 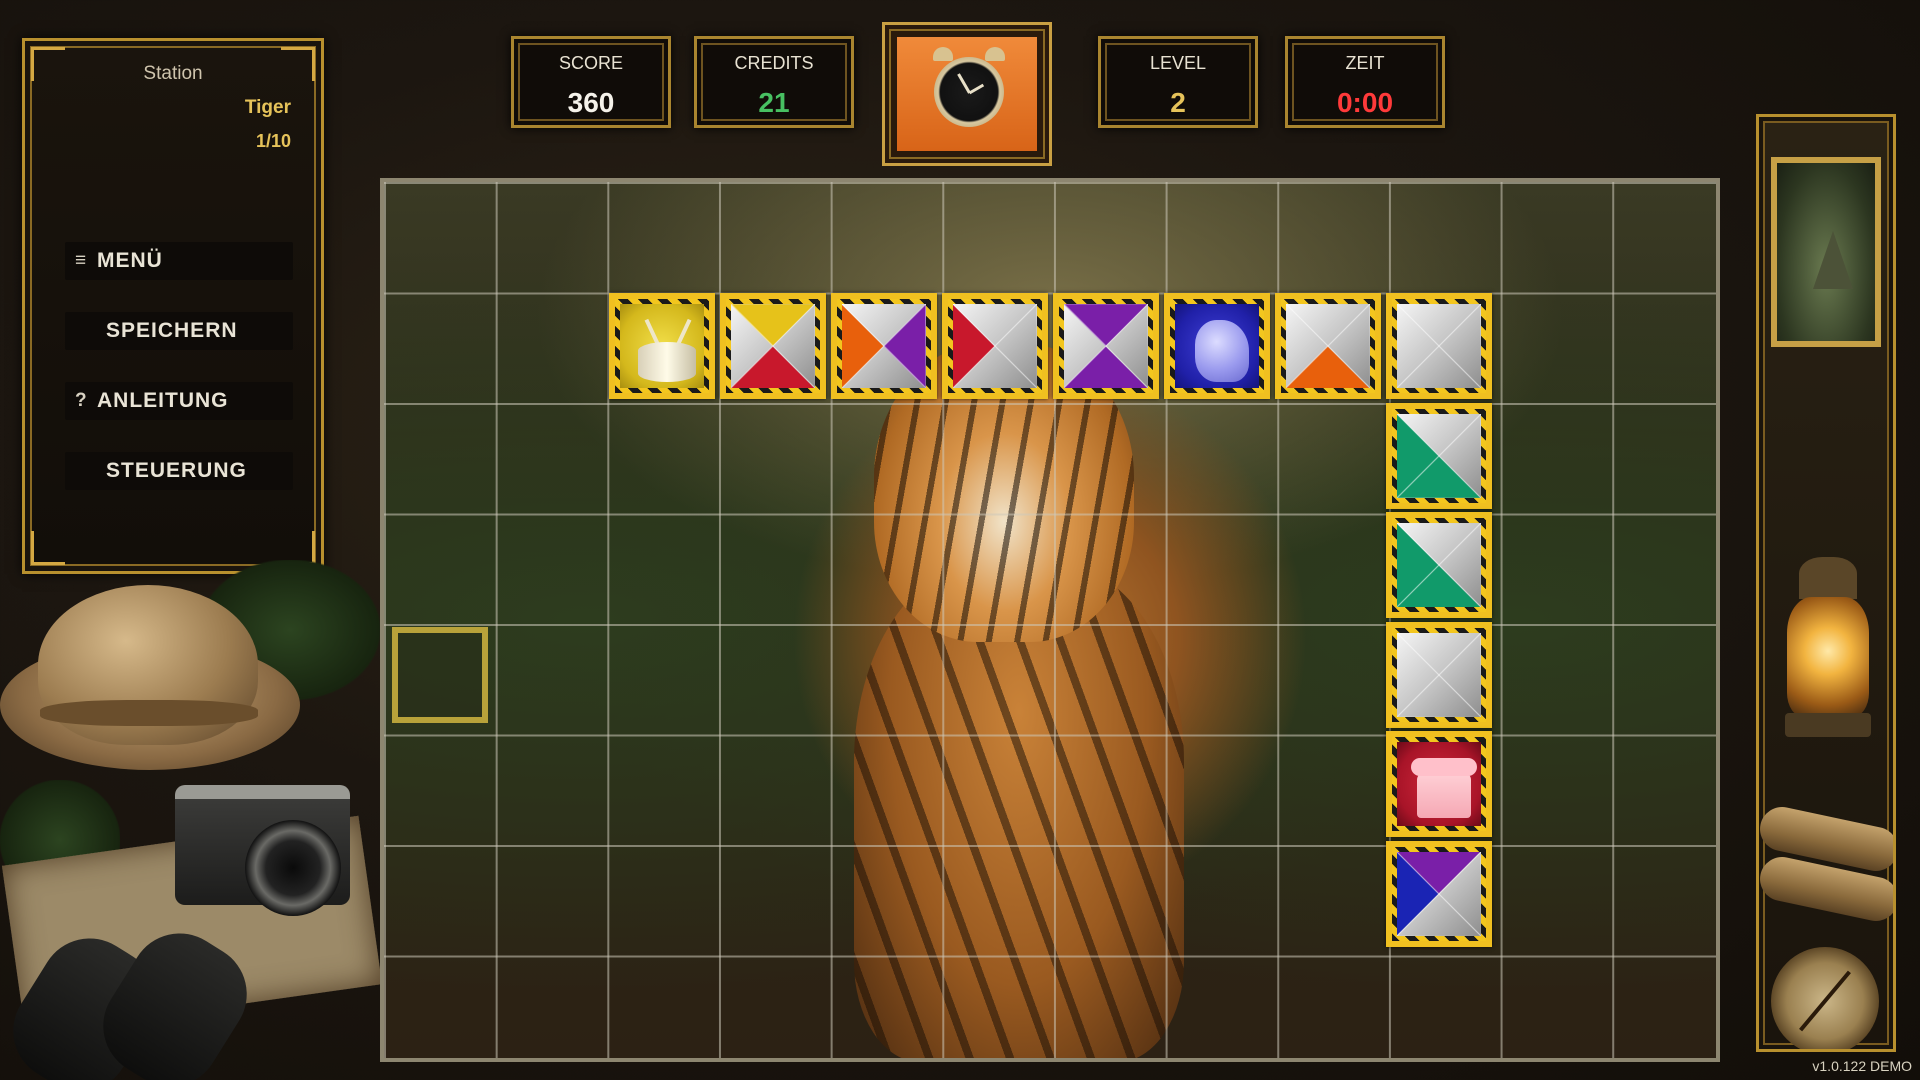 I want to click on time-value: 0:00, so click(x=1365, y=102).